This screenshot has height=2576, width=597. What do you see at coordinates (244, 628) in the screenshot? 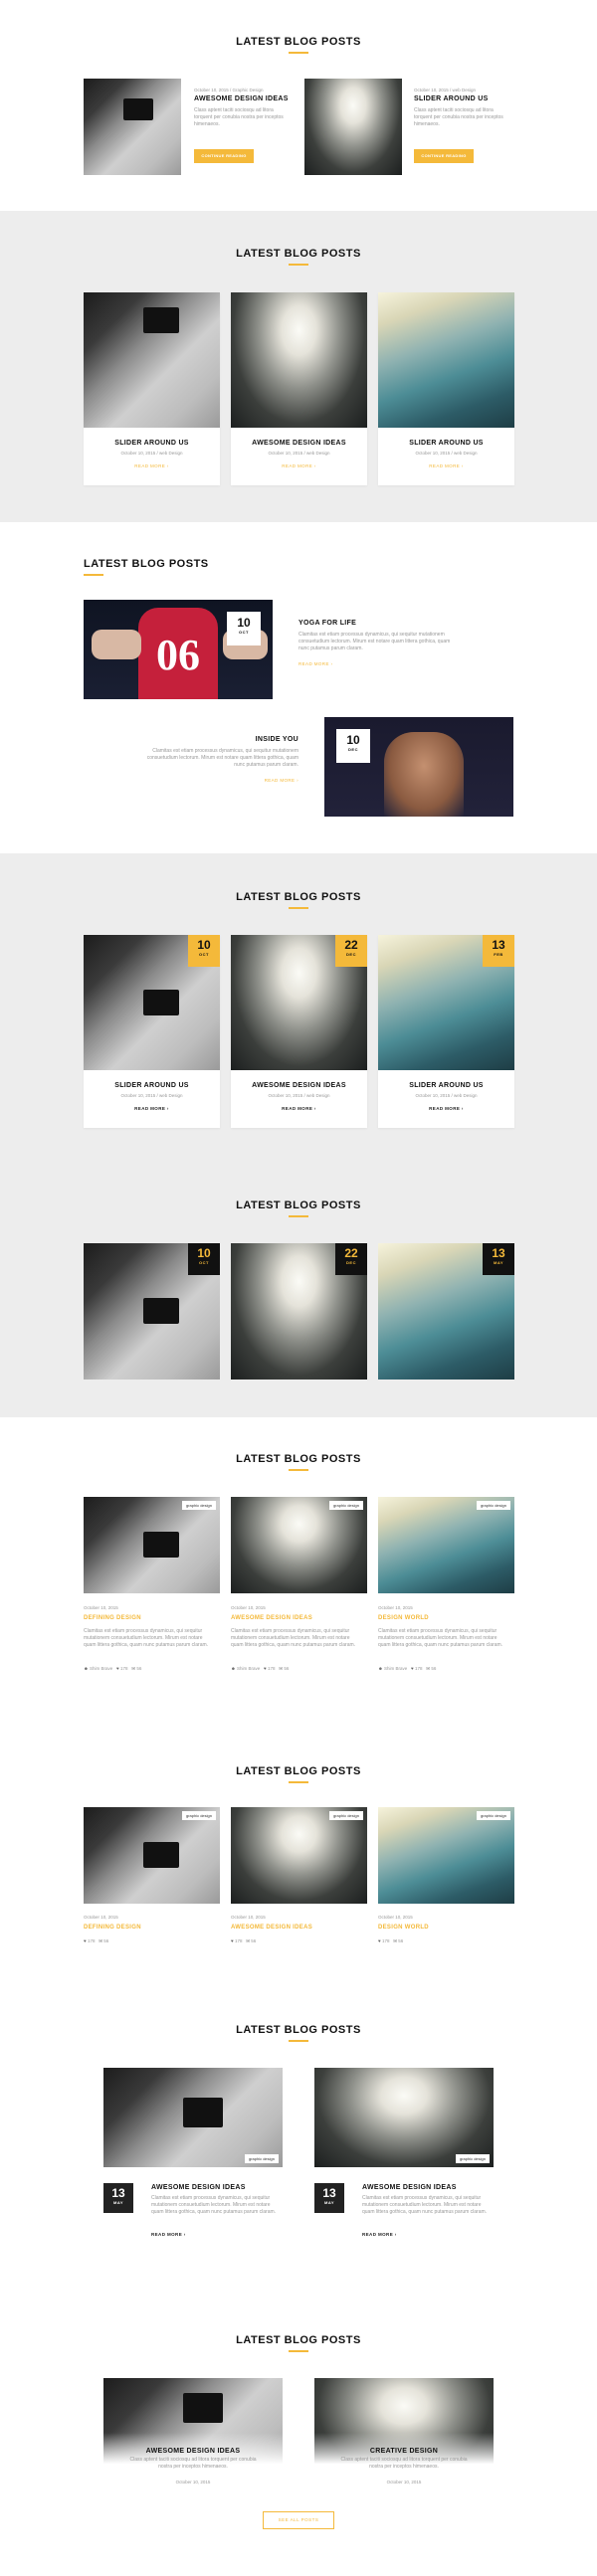
I see `date-box: 10 OCT` at bounding box center [244, 628].